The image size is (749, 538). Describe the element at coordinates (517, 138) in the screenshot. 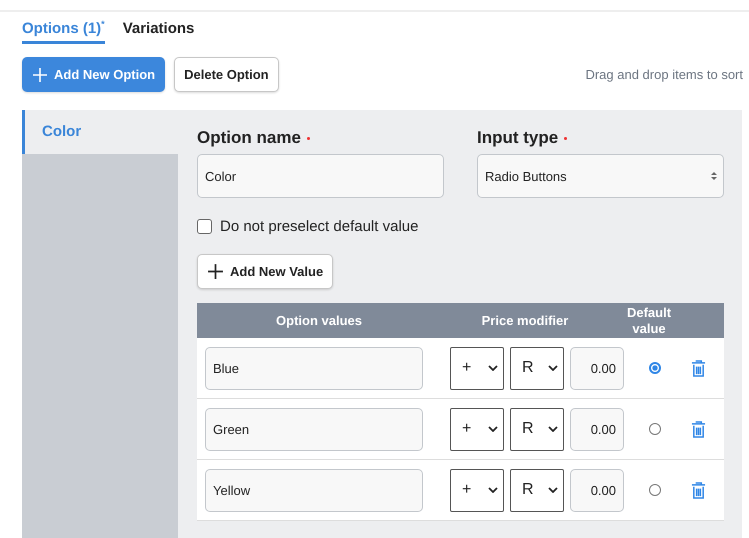

I see `field-label: Input type` at that location.